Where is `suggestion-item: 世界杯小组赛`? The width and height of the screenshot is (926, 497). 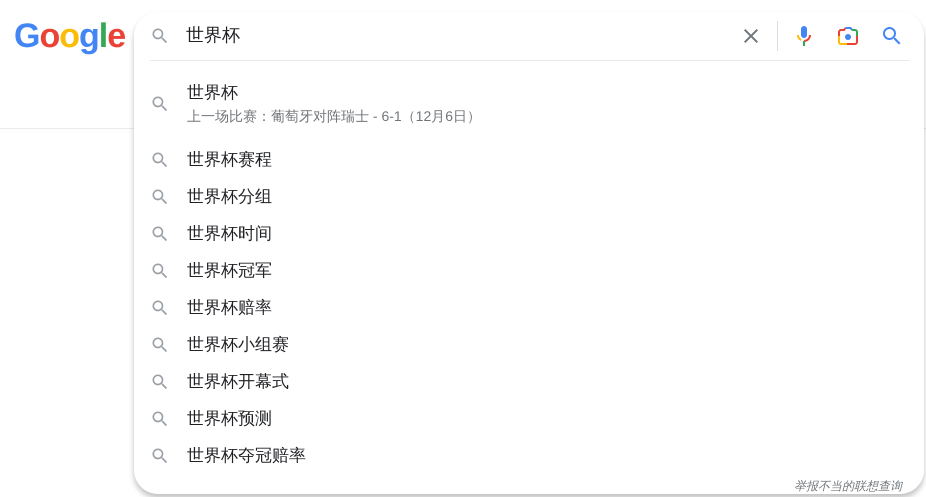
suggestion-item: 世界杯小组赛 is located at coordinates (529, 344).